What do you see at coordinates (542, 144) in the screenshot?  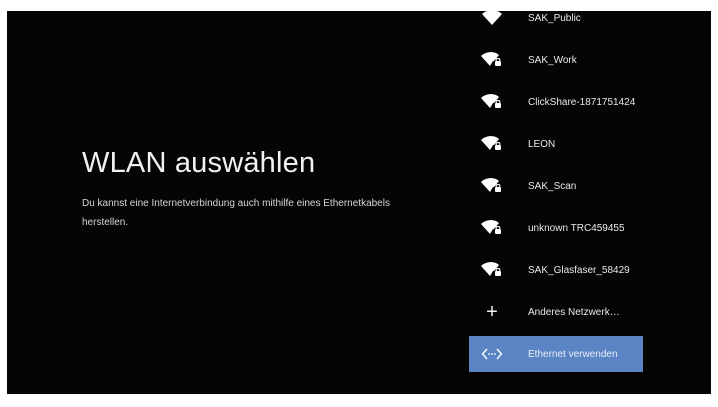 I see `network-name: LEON` at bounding box center [542, 144].